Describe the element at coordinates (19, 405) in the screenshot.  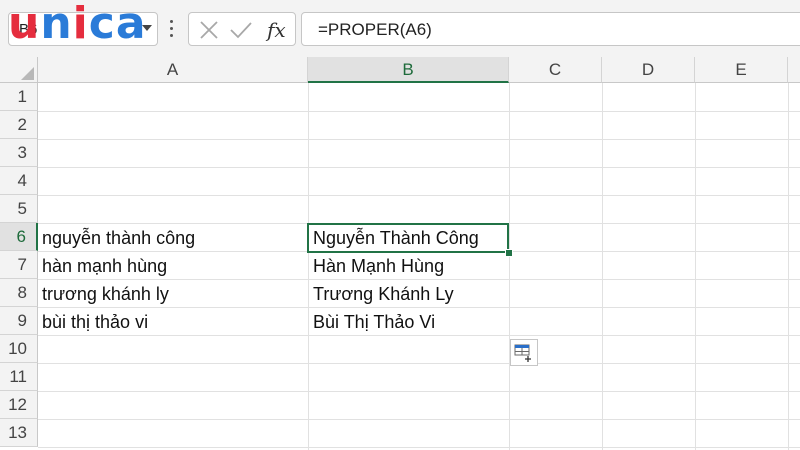
I see `row-header-12: 12` at that location.